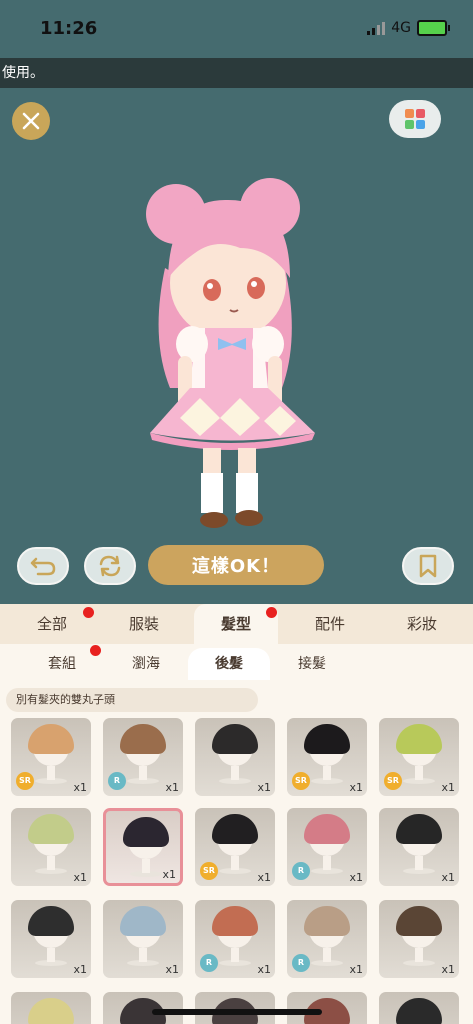 The image size is (473, 1024). I want to click on status-right: 4G, so click(408, 28).